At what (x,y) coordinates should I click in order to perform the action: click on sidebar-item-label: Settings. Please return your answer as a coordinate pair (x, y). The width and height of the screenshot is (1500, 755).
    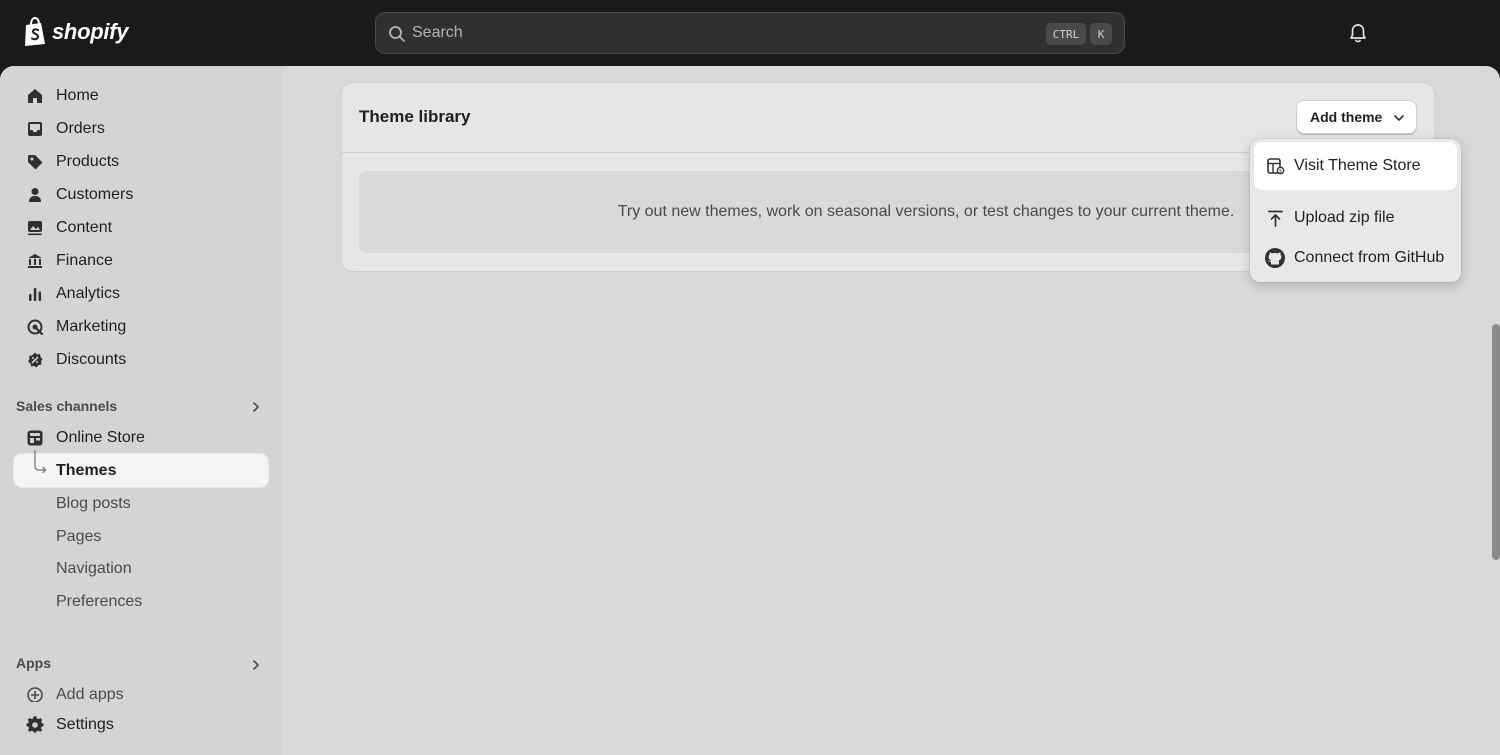
    Looking at the image, I should click on (85, 724).